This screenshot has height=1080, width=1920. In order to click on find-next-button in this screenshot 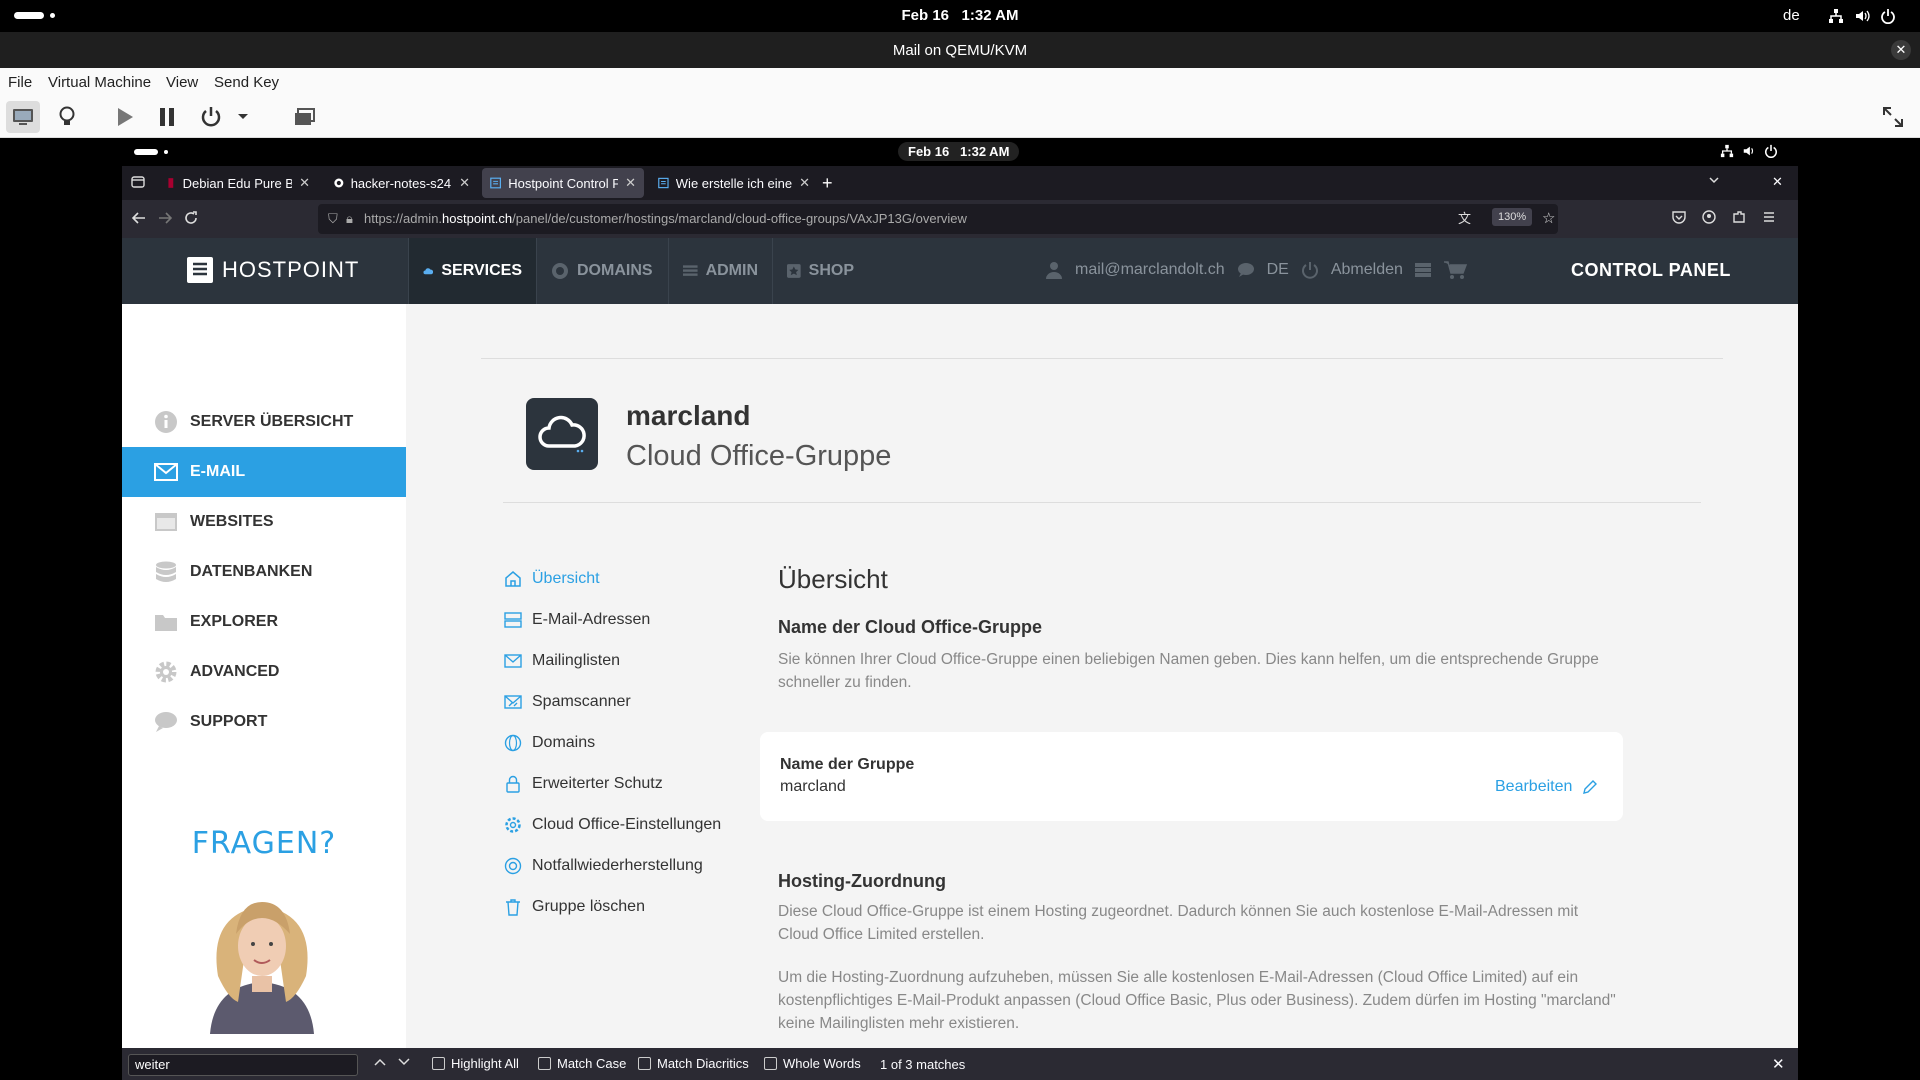, I will do `click(404, 1062)`.